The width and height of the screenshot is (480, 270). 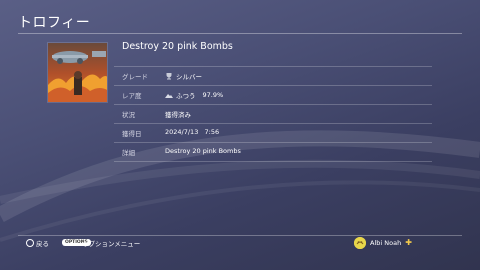 What do you see at coordinates (273, 113) in the screenshot?
I see `detail-row-status: 状況 獲得済み` at bounding box center [273, 113].